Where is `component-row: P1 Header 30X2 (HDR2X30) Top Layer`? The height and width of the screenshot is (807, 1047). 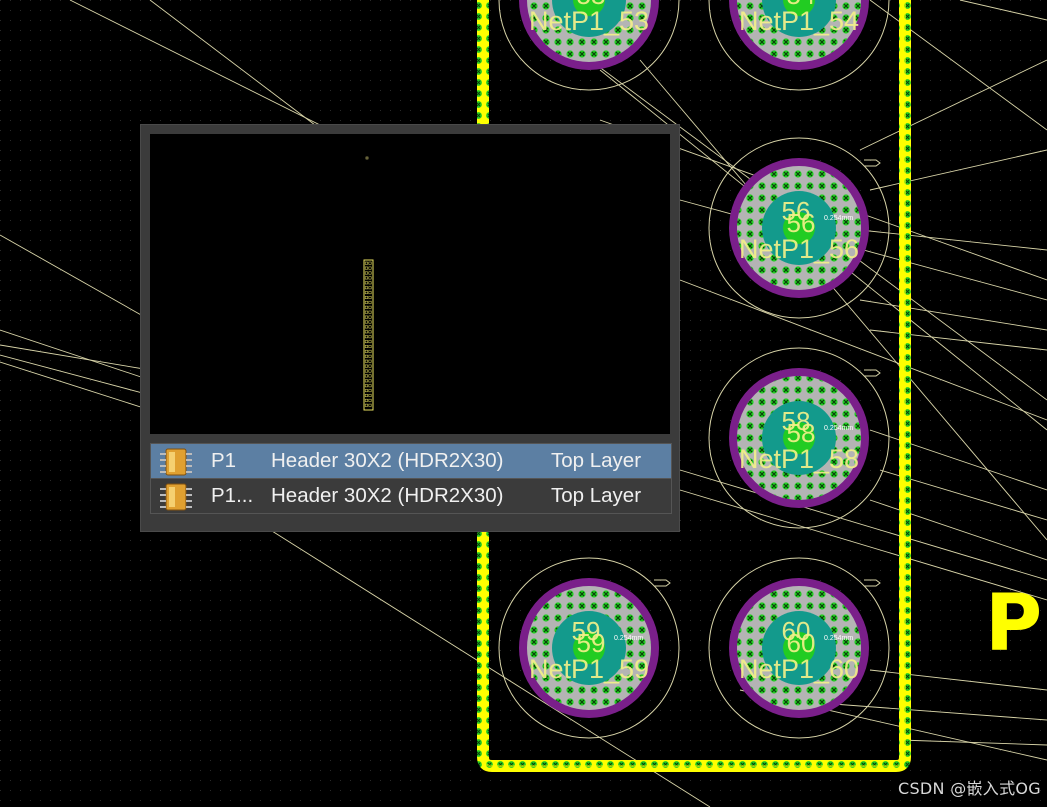
component-row: P1 Header 30X2 (HDR2X30) Top Layer is located at coordinates (411, 461).